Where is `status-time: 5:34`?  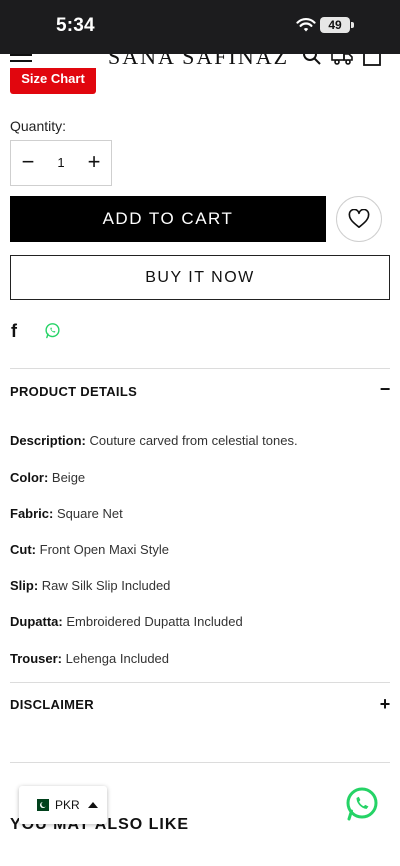
status-time: 5:34 is located at coordinates (75, 25).